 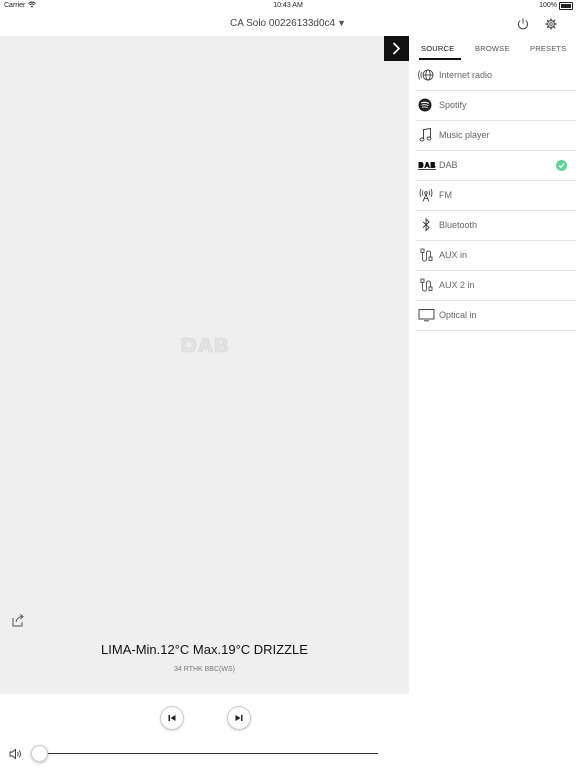 I want to click on source-label: AUX in, so click(x=453, y=255).